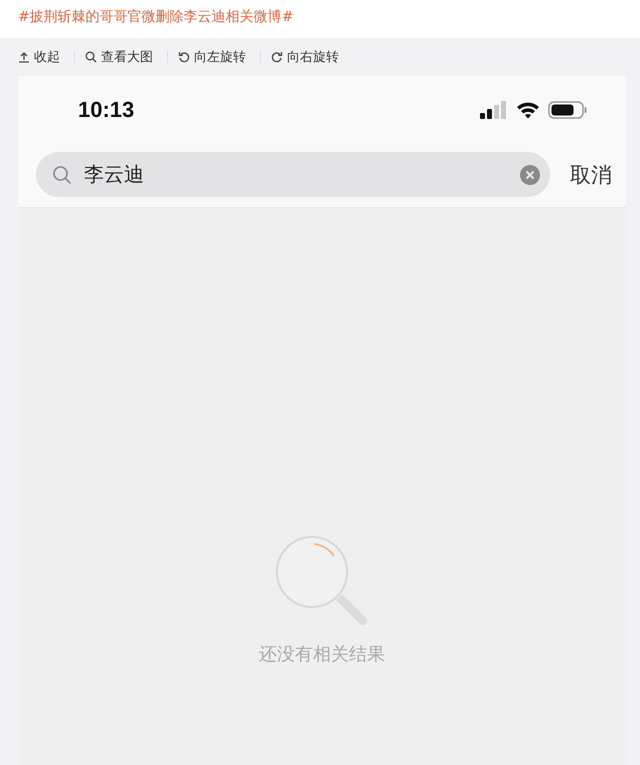  What do you see at coordinates (581, 174) in the screenshot?
I see `cancel-button: 取消` at bounding box center [581, 174].